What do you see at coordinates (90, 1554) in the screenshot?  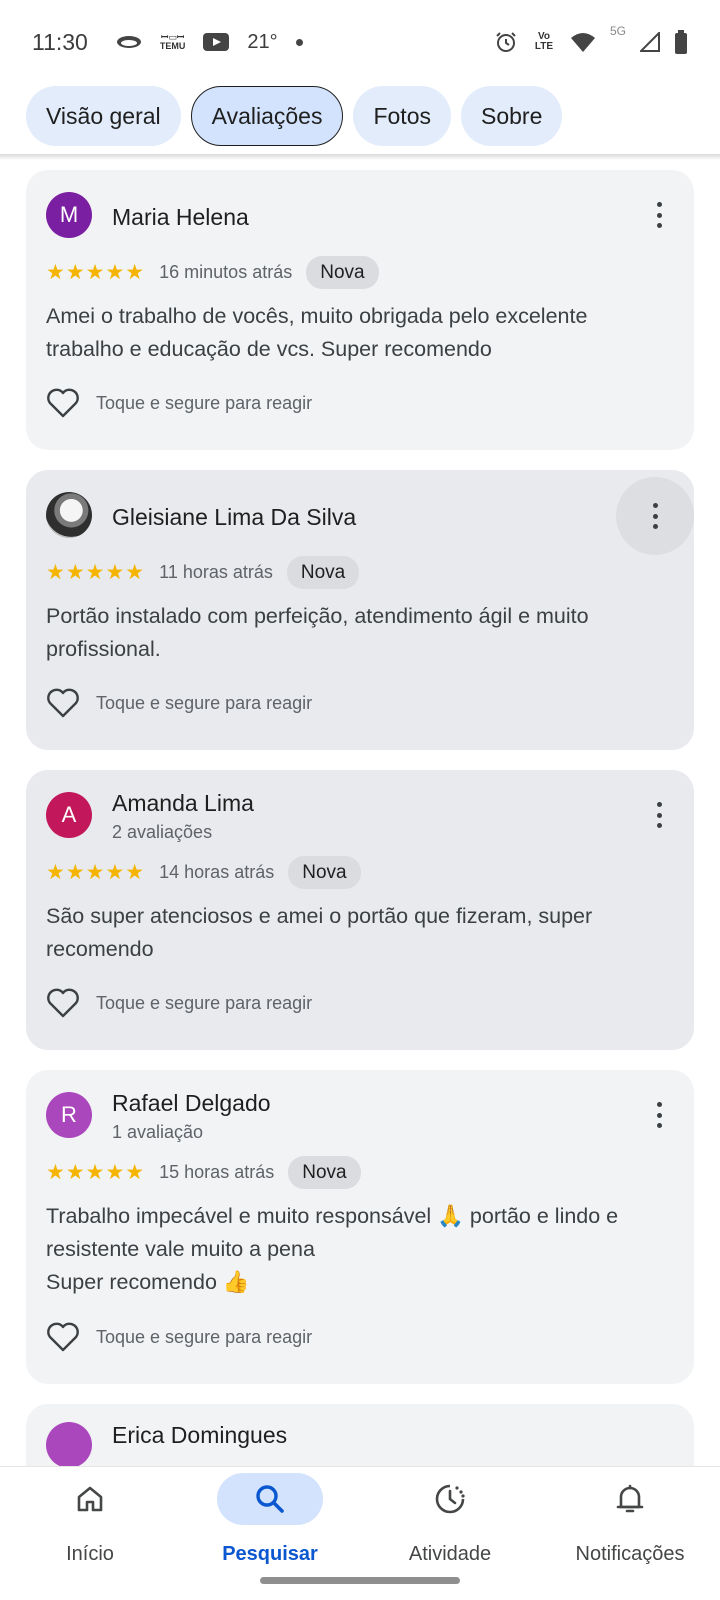 I see `nav-label: Início` at bounding box center [90, 1554].